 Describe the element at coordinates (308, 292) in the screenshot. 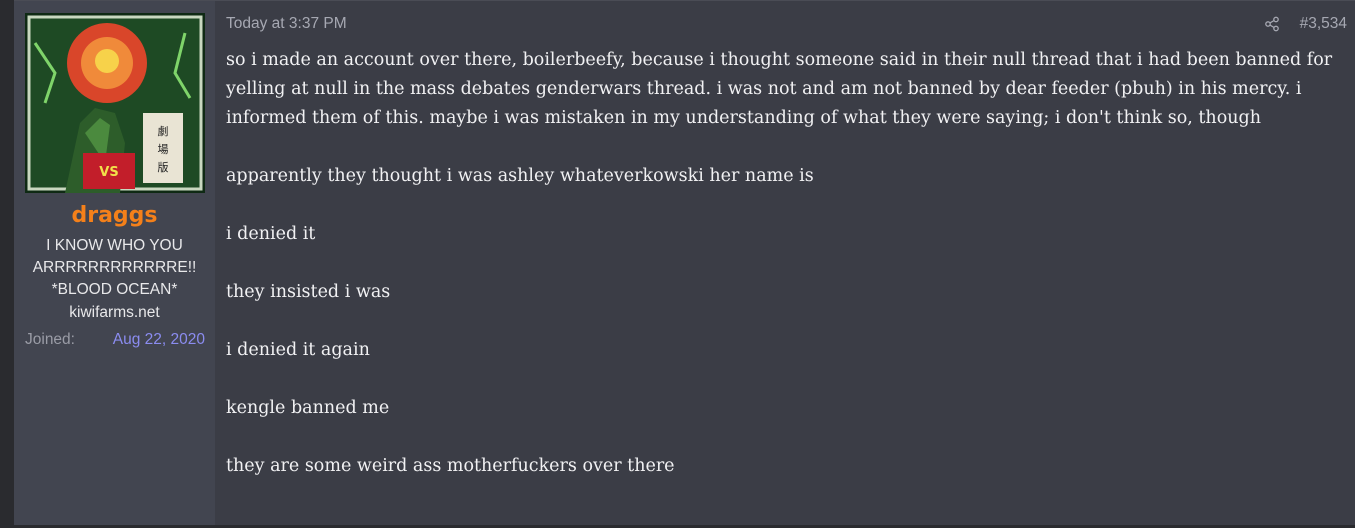

I see `message-paragraph: they insisted i was` at that location.